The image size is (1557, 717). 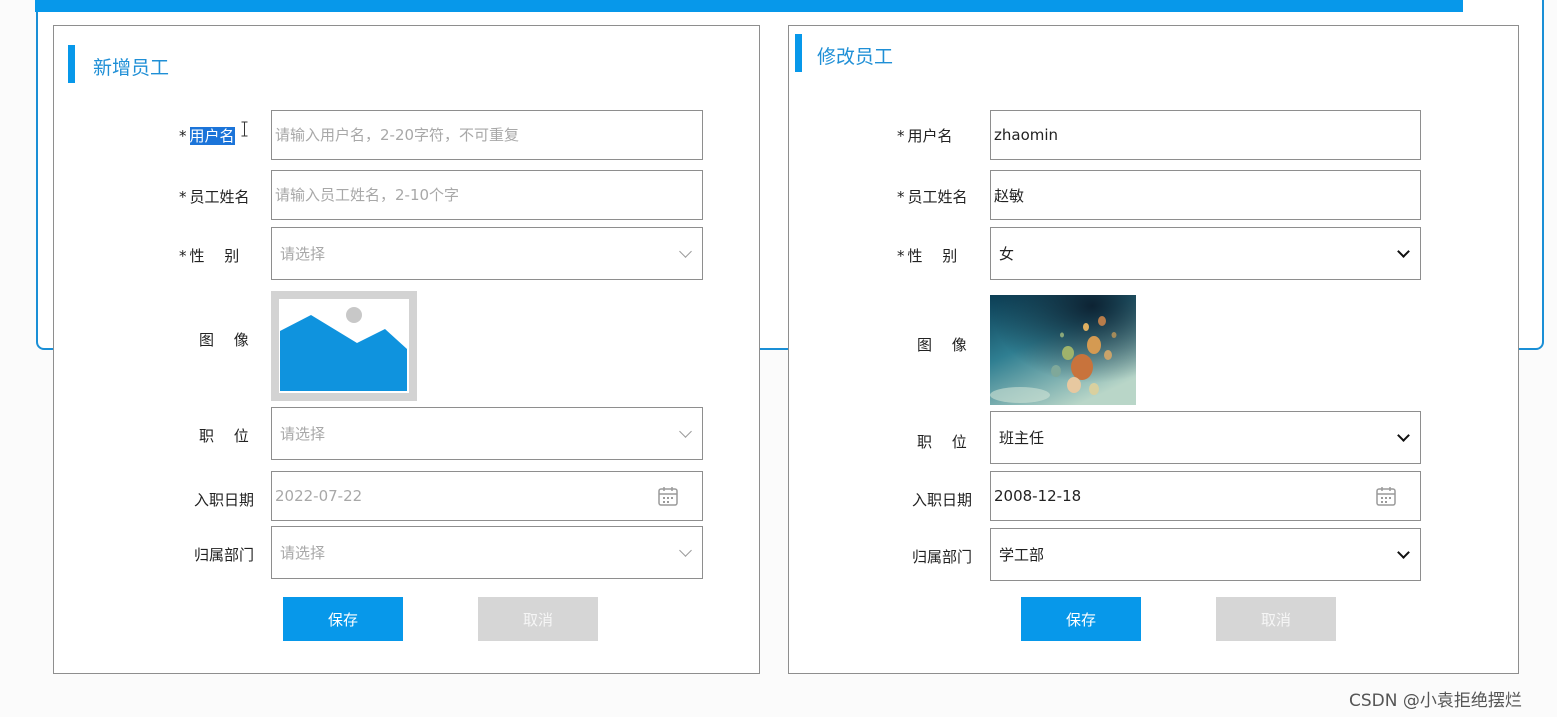 What do you see at coordinates (1205, 496) in the screenshot?
I see `hire-date-picker: 2008-12-18` at bounding box center [1205, 496].